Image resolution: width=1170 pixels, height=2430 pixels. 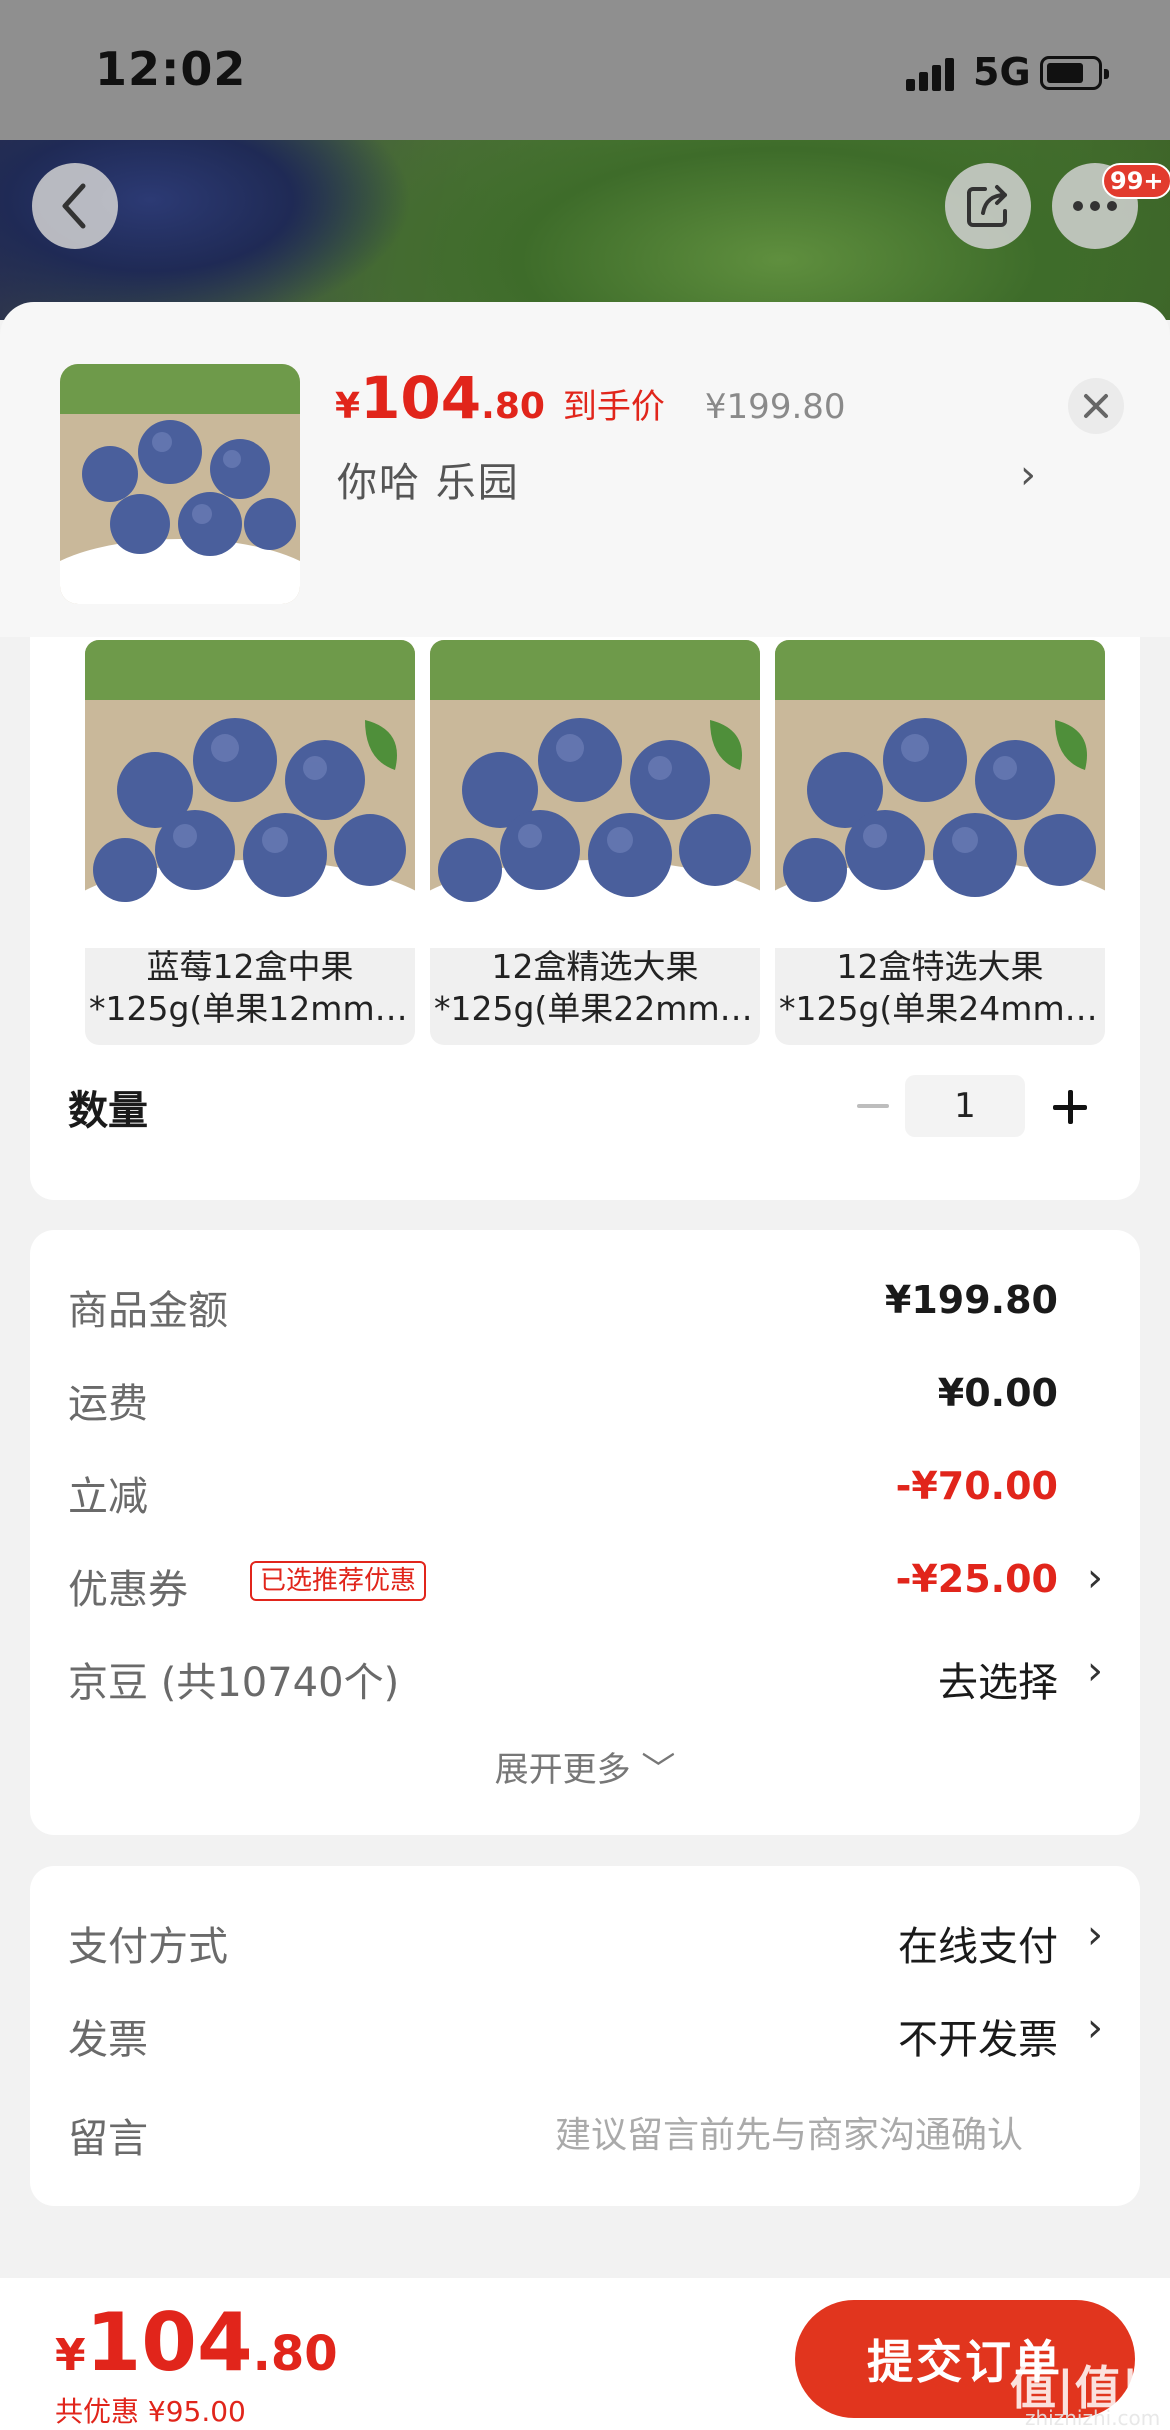 What do you see at coordinates (997, 1393) in the screenshot?
I see `shipping-value: ¥0.00` at bounding box center [997, 1393].